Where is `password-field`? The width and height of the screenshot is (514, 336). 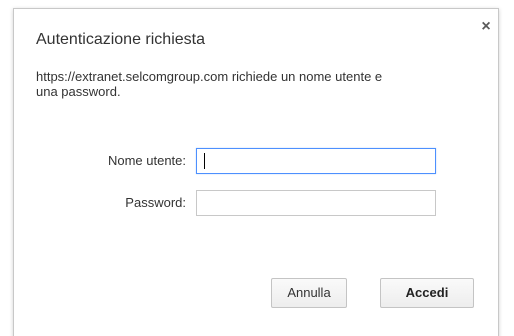 password-field is located at coordinates (316, 203).